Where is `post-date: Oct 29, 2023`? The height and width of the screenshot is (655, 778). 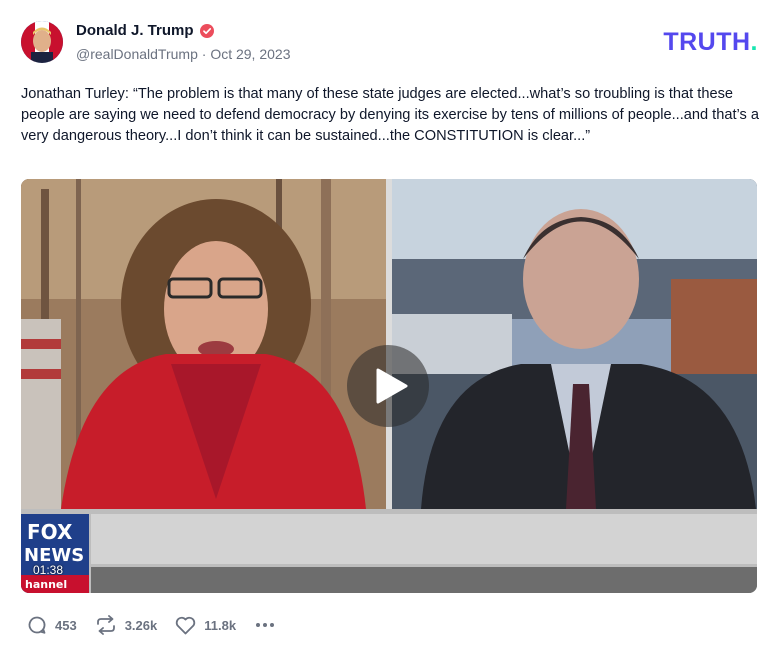 post-date: Oct 29, 2023 is located at coordinates (250, 54).